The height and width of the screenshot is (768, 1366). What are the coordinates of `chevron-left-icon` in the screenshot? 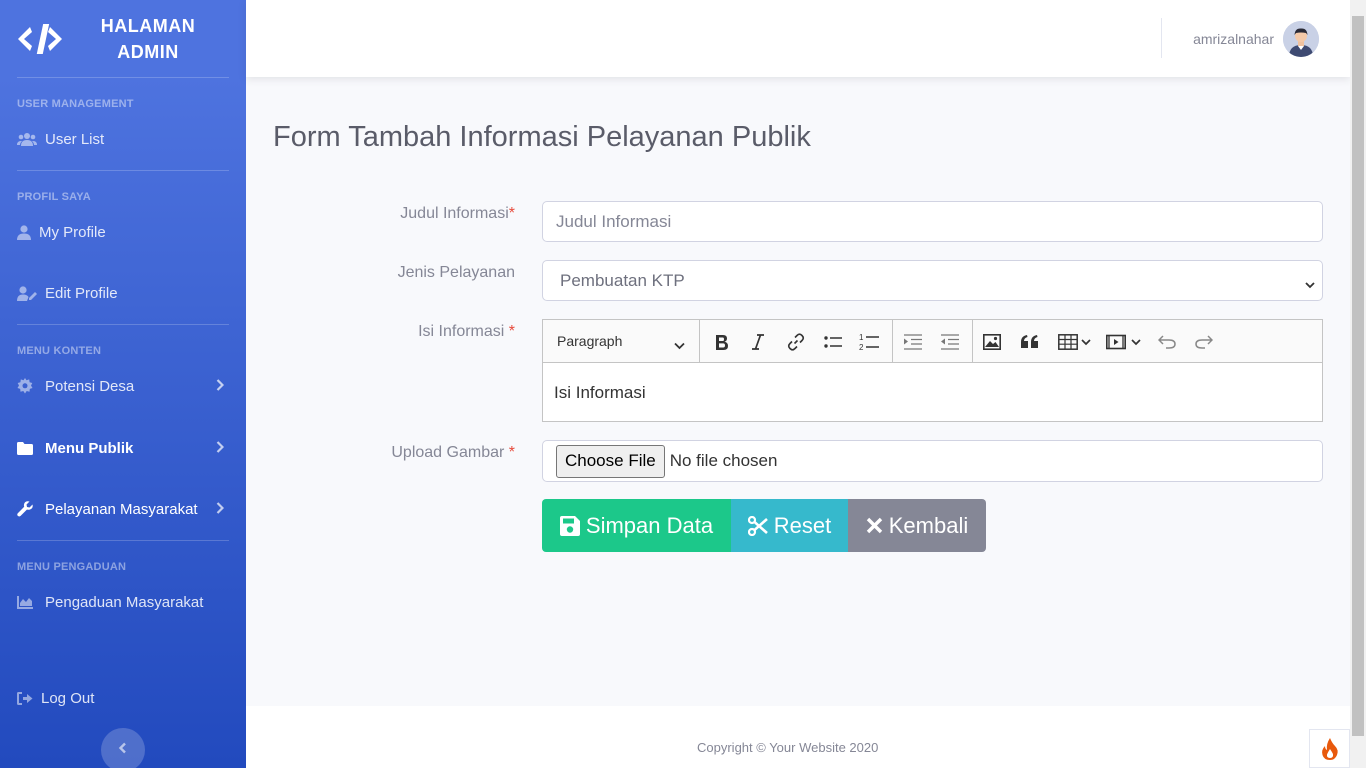 It's located at (123, 750).